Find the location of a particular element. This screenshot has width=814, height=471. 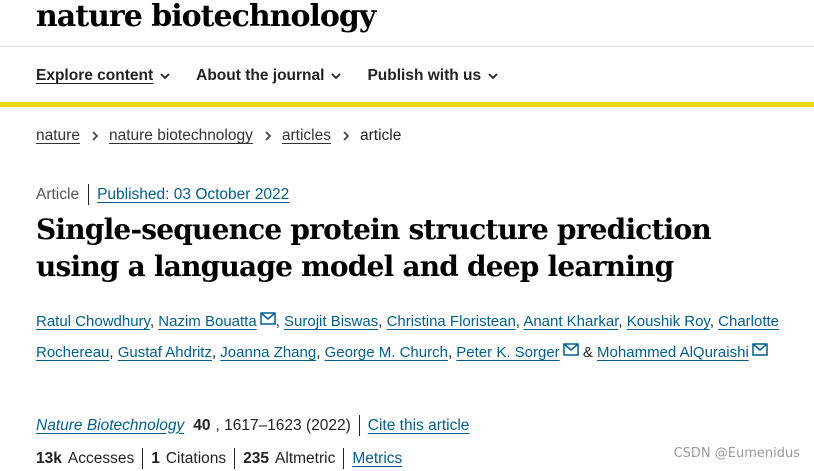

breadcrumb-articles: articles is located at coordinates (306, 136).